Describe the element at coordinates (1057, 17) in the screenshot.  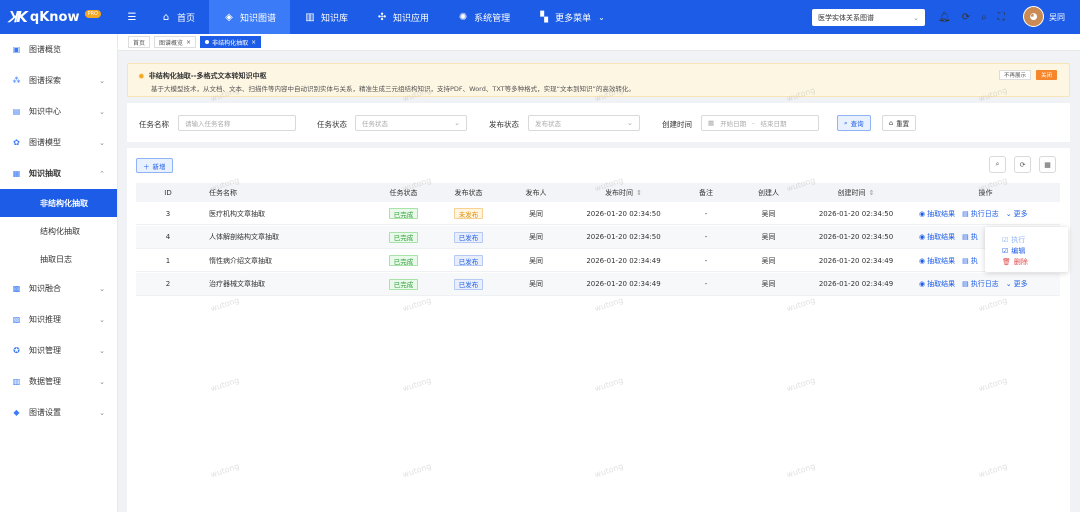
I see `user-name: 吴同` at that location.